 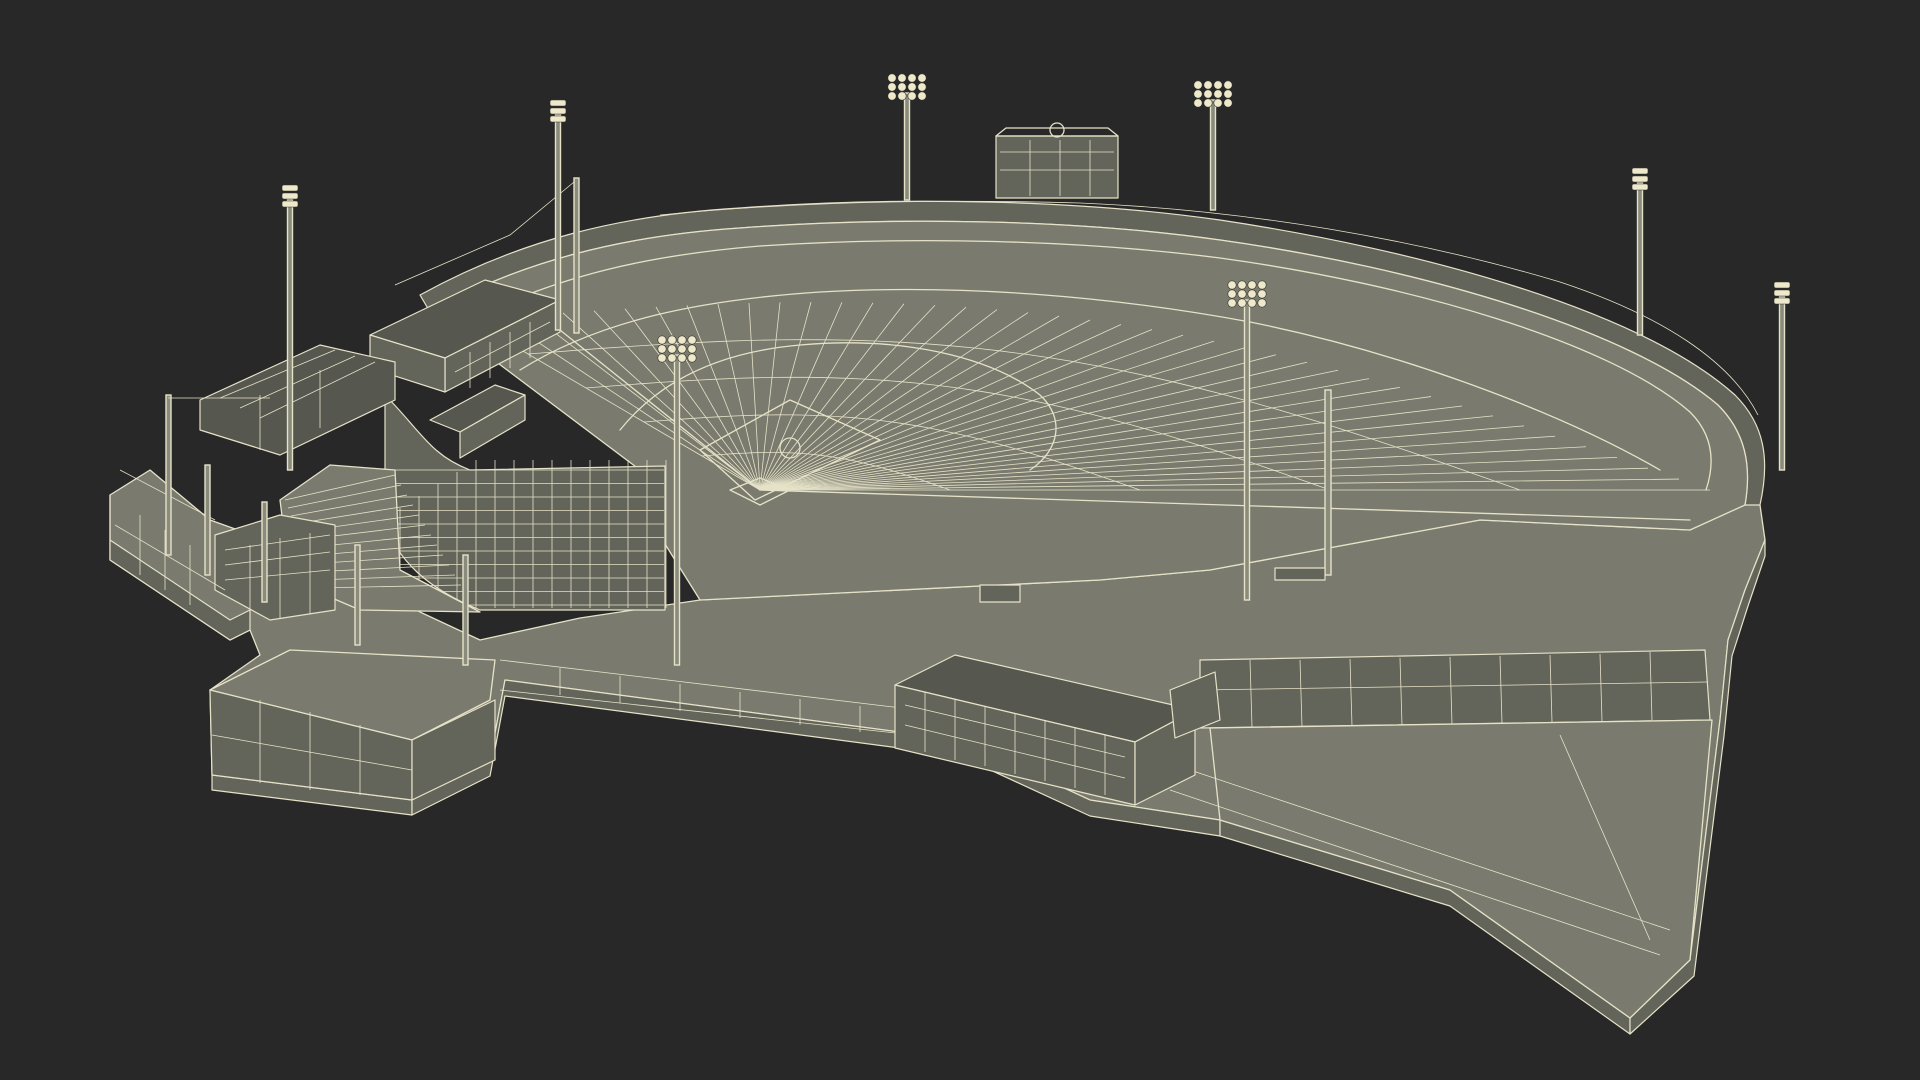 I want to click on scoreboard, so click(x=1057, y=160).